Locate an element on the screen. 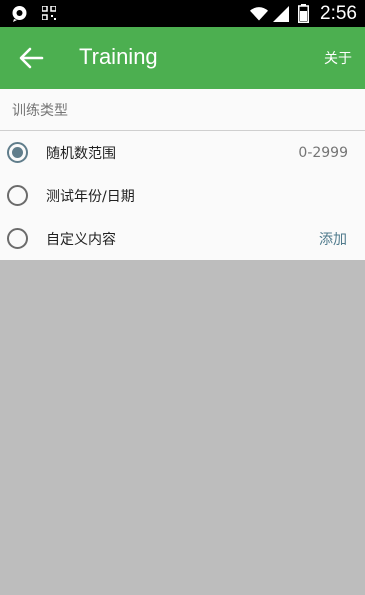  wifi-icon is located at coordinates (259, 14).